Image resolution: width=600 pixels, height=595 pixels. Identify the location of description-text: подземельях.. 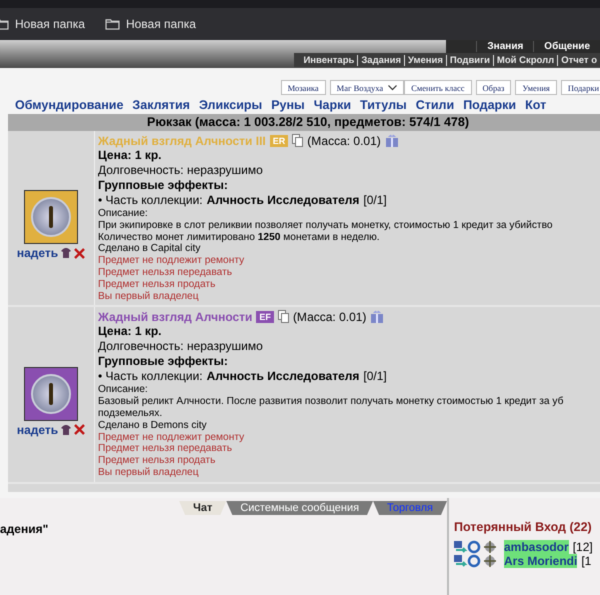
(131, 414).